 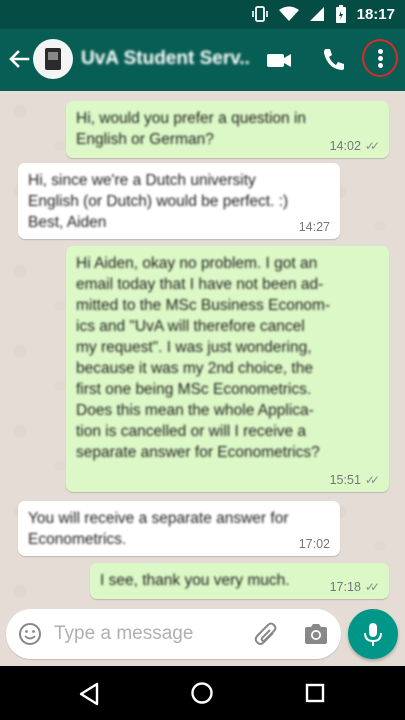 I want to click on message-input, so click(x=144, y=634).